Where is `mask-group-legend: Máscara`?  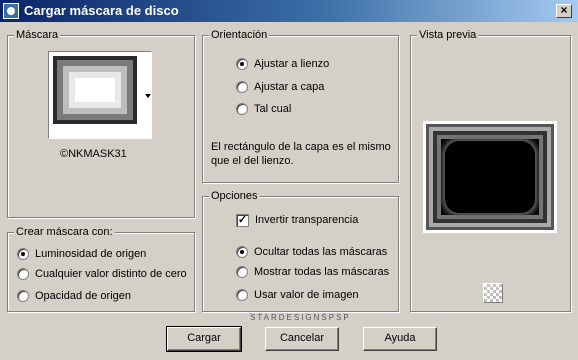 mask-group-legend: Máscara is located at coordinates (37, 35).